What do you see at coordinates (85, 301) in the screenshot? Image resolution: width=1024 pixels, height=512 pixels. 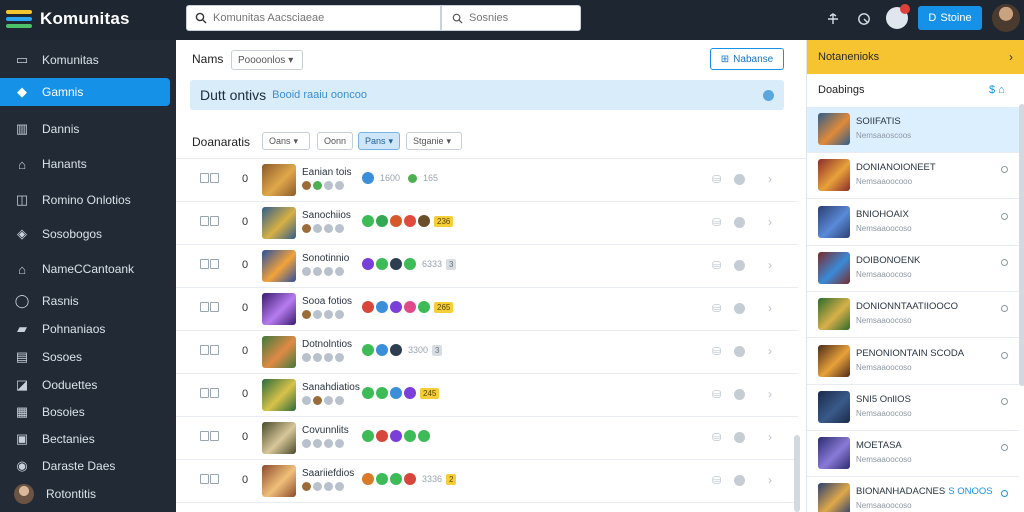 I see `sidebar-item-rasnis: ◯ Rasnis` at bounding box center [85, 301].